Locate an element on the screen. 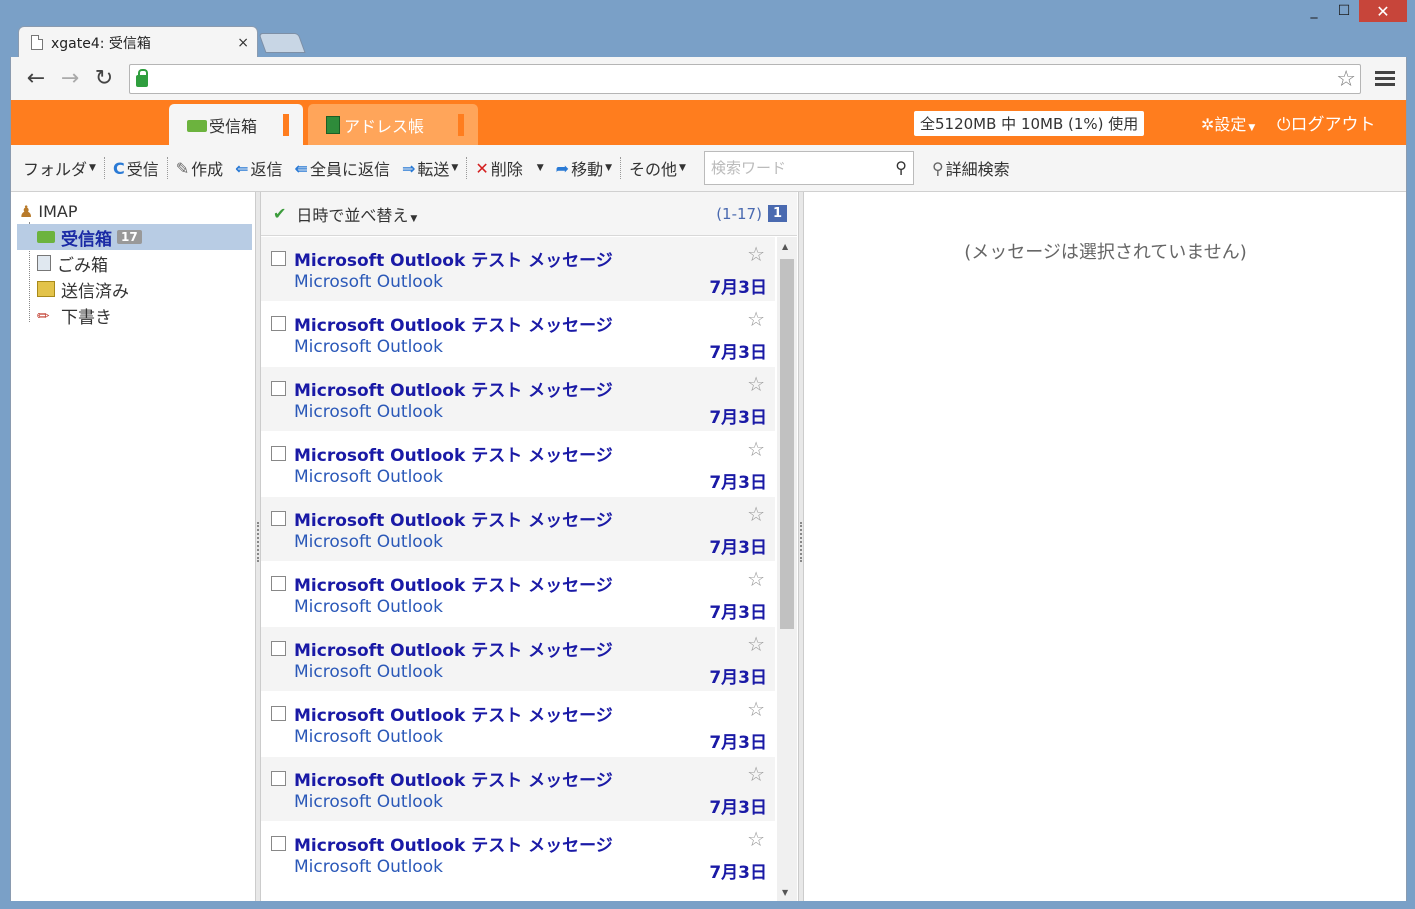 Image resolution: width=1415 pixels, height=909 pixels. checkmark-icon: ✔ is located at coordinates (280, 213).